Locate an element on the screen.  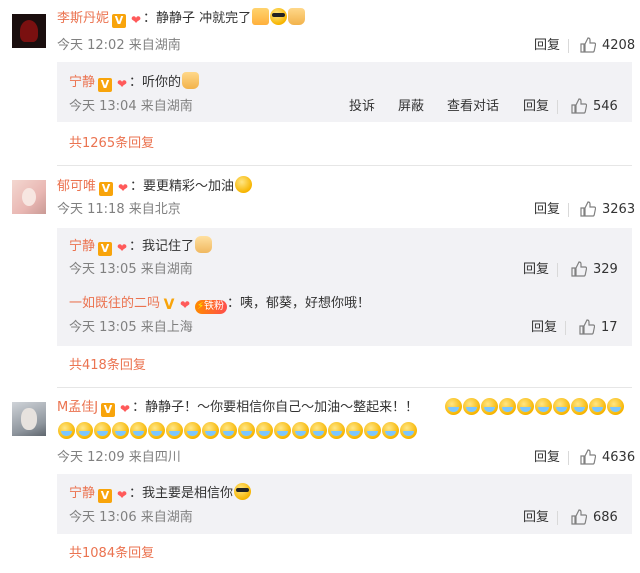
comment-text: ：静静子！～你要相信你自己～加油～整起来！！ is located at coordinates (275, 407).